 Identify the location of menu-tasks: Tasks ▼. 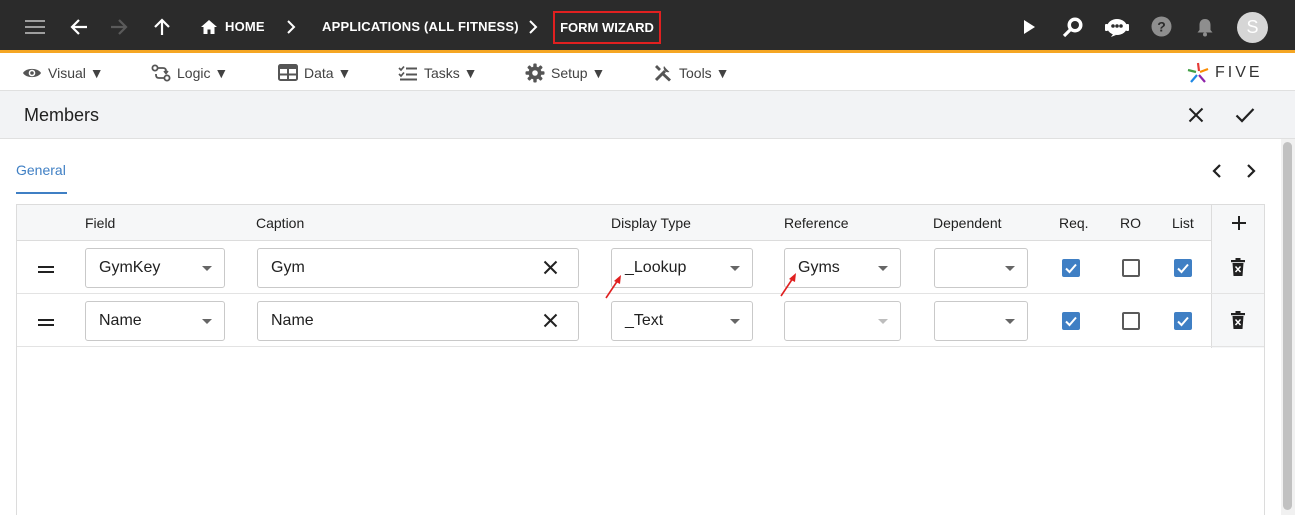
(438, 72).